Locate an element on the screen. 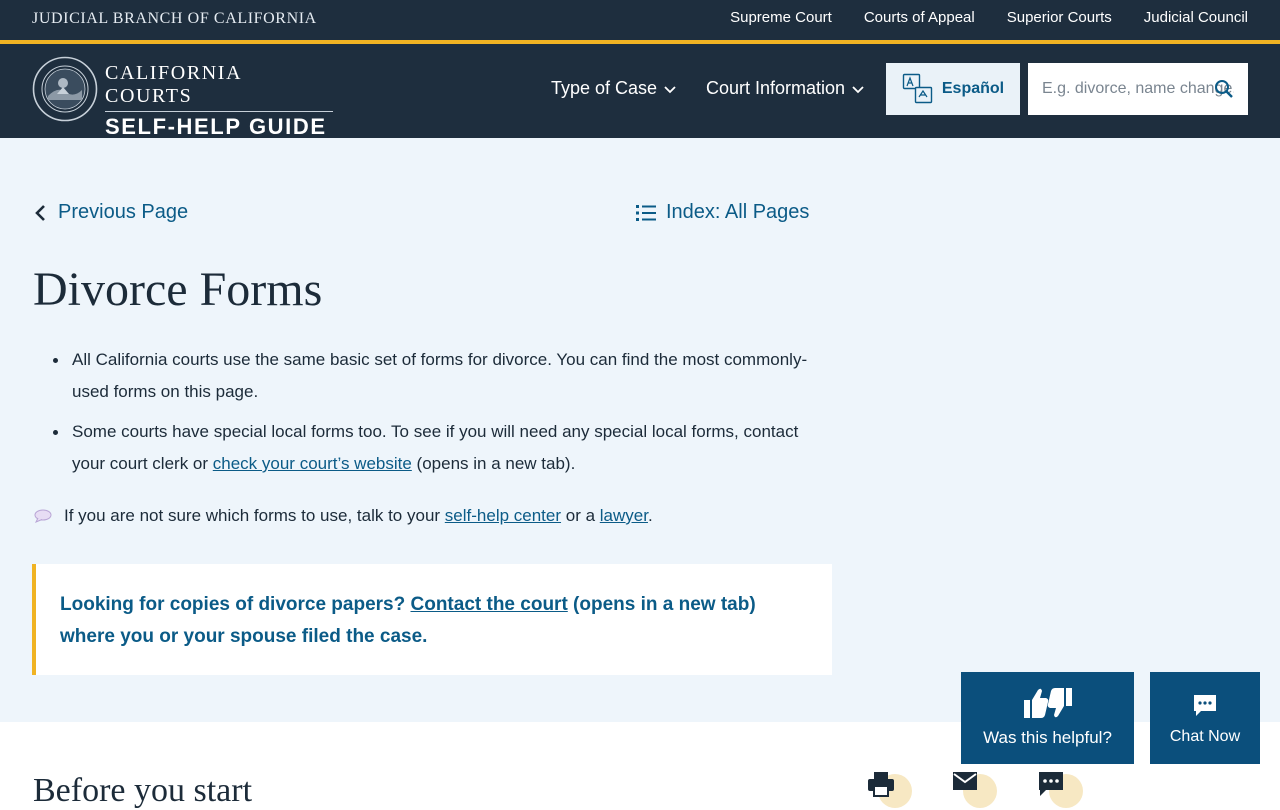  callout-text-before: Looking for copies of divorce papers? is located at coordinates (235, 604).